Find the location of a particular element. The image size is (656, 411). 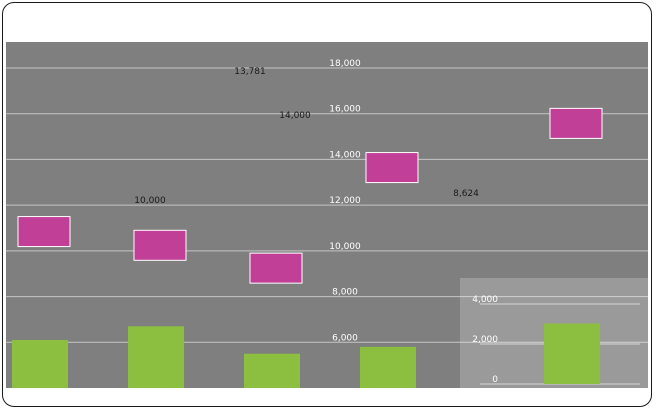

x-tick-label: SY 2010-11 is located at coordinates (156, 402).